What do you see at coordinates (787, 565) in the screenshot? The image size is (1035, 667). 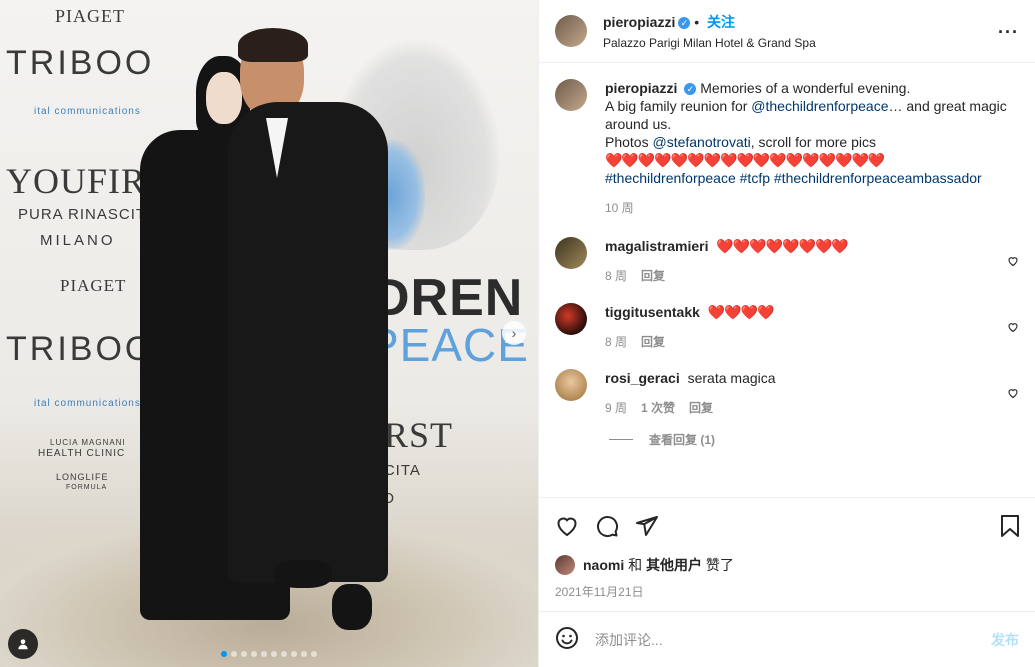 I see `likes-summary: naomi 和 其他用户 赞了` at bounding box center [787, 565].